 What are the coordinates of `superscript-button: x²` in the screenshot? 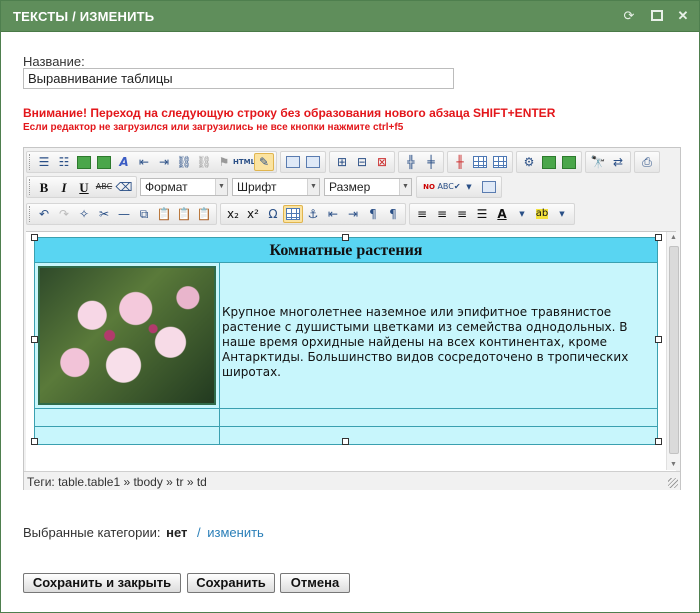 It's located at (253, 214).